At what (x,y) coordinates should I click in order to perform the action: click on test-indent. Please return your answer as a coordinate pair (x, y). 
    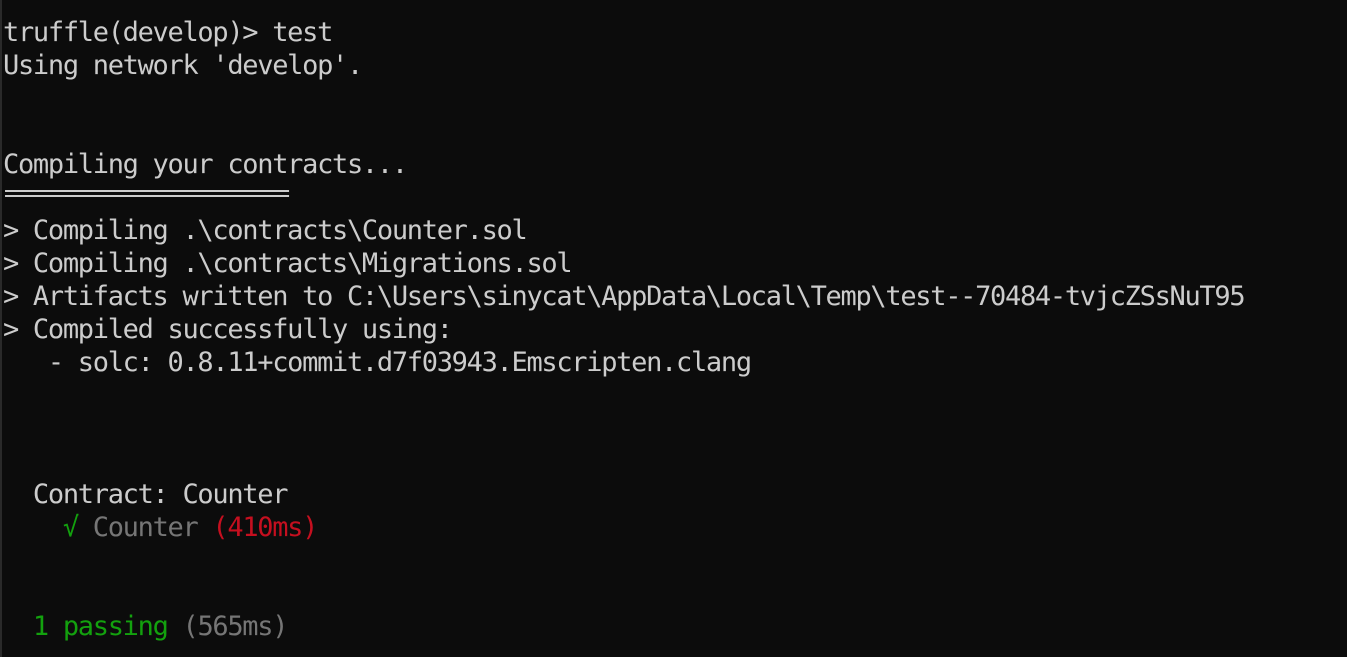
    Looking at the image, I should click on (33, 527).